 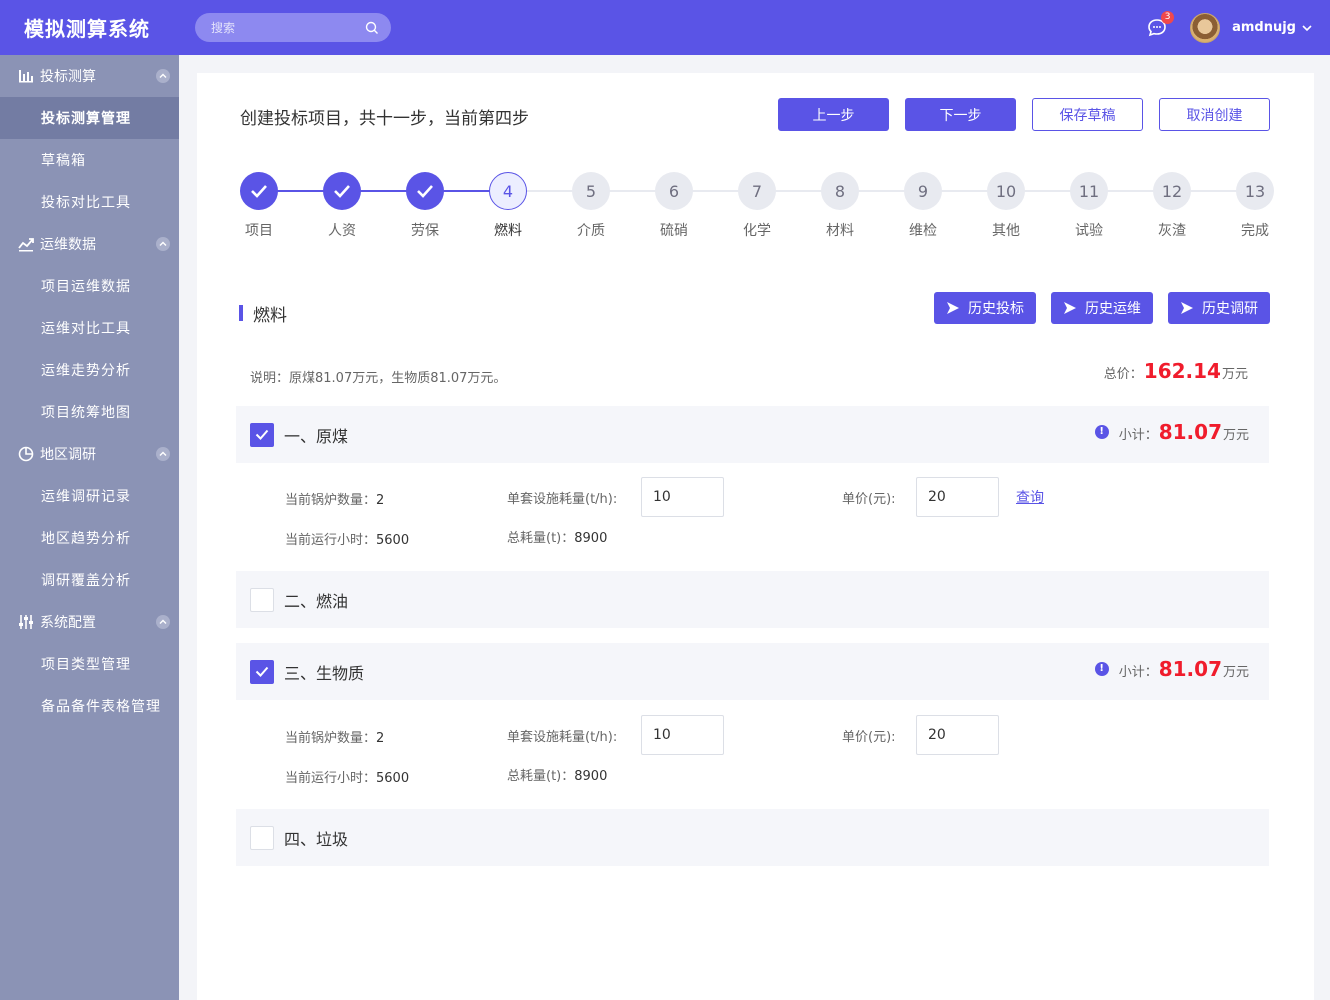 I want to click on item-header-raw-coal: 一、原煤 ! 小计： 81.07 万元, so click(x=752, y=434).